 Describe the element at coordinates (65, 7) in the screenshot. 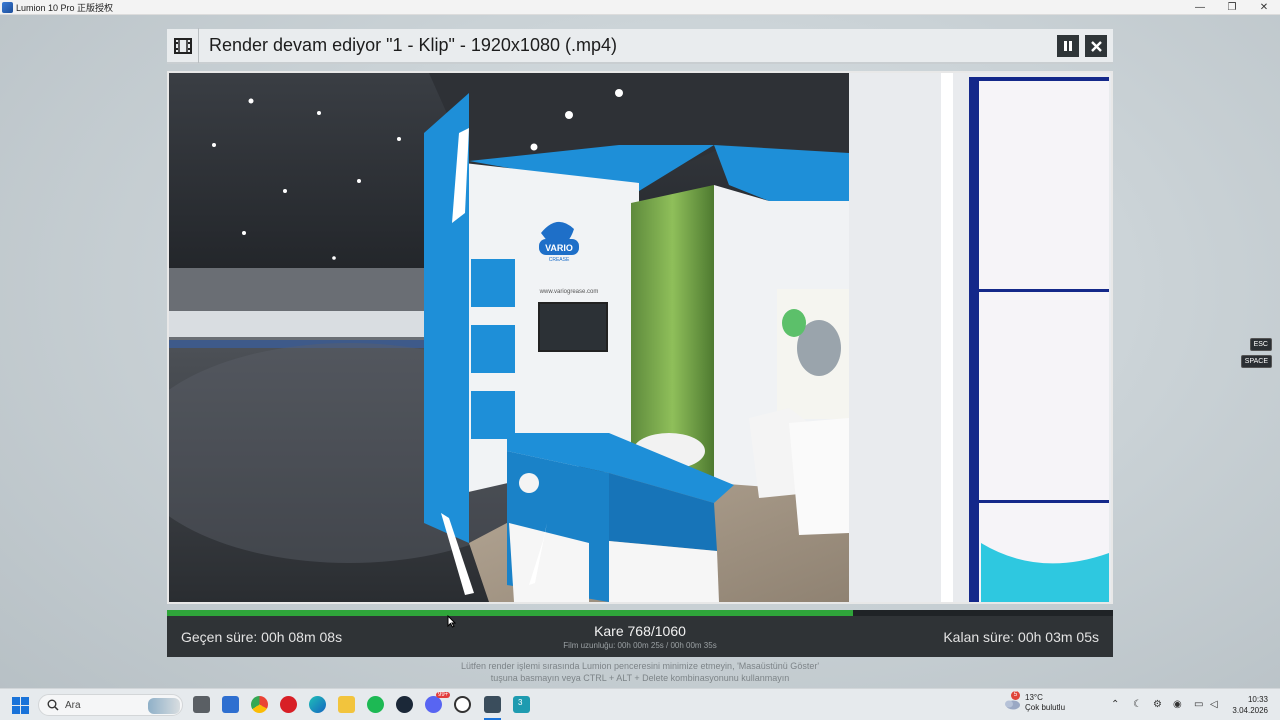

I see `window-title: Lumion 10 Pro 正版授权` at that location.